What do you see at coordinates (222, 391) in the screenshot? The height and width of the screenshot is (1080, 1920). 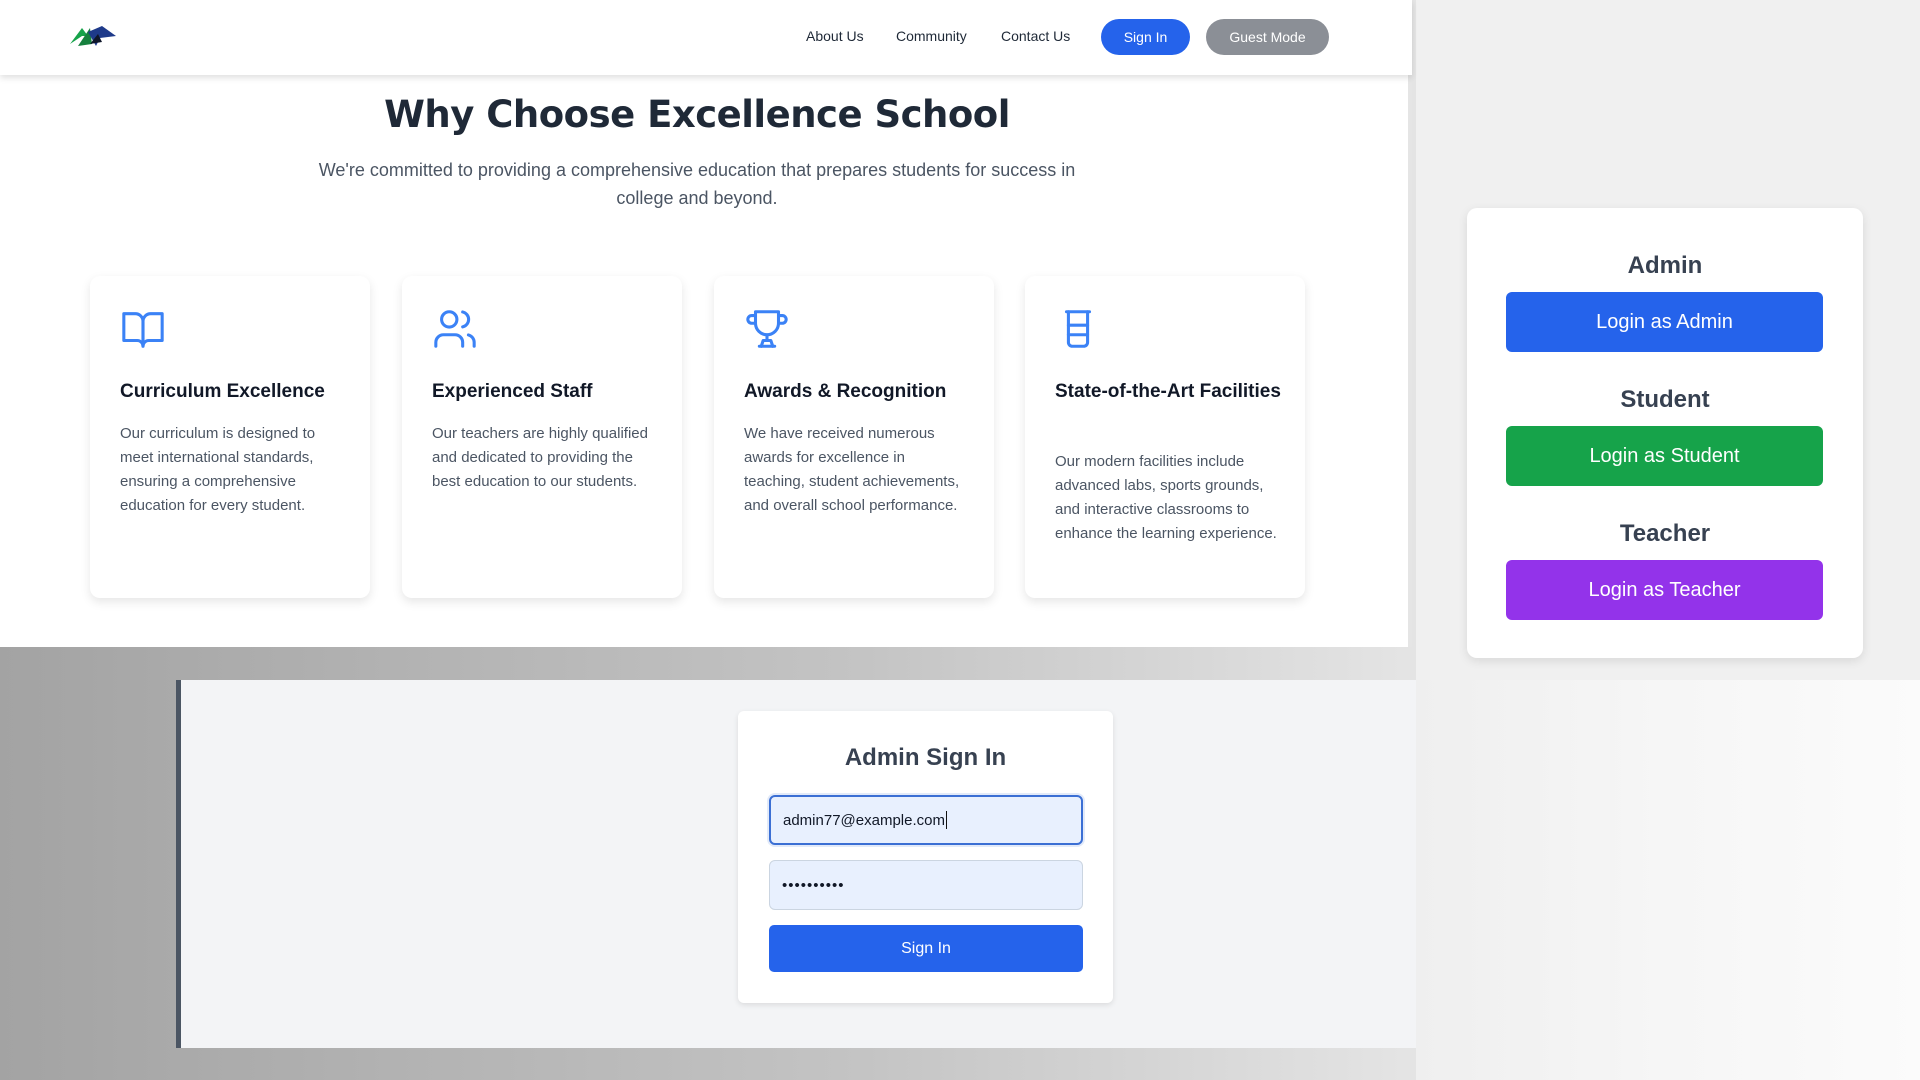 I see `feature-title: Curriculum Excellence` at bounding box center [222, 391].